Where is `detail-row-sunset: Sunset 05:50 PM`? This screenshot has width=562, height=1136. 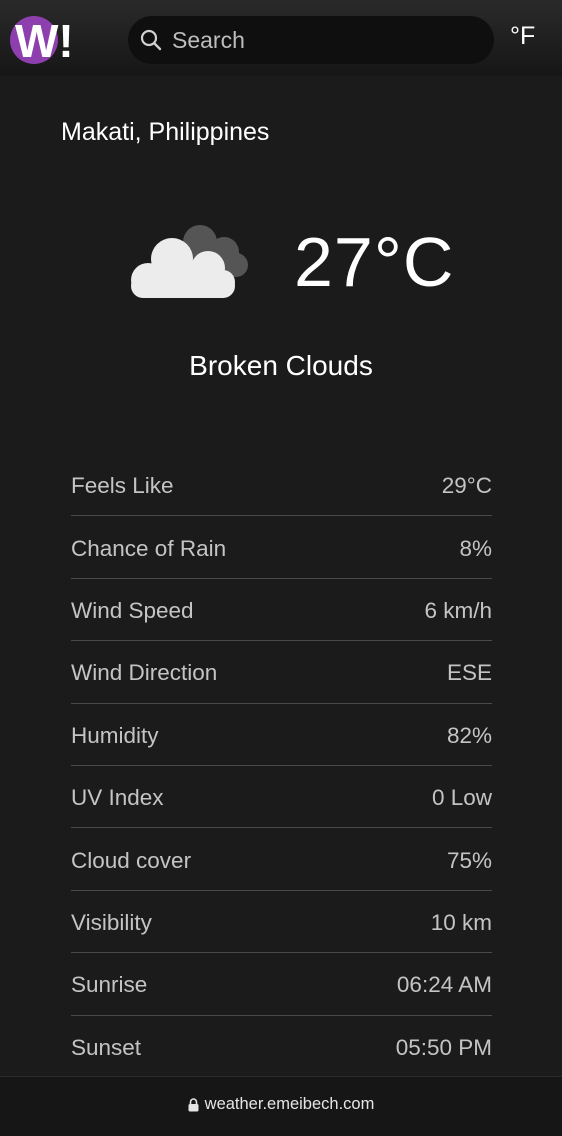 detail-row-sunset: Sunset 05:50 PM is located at coordinates (281, 1047).